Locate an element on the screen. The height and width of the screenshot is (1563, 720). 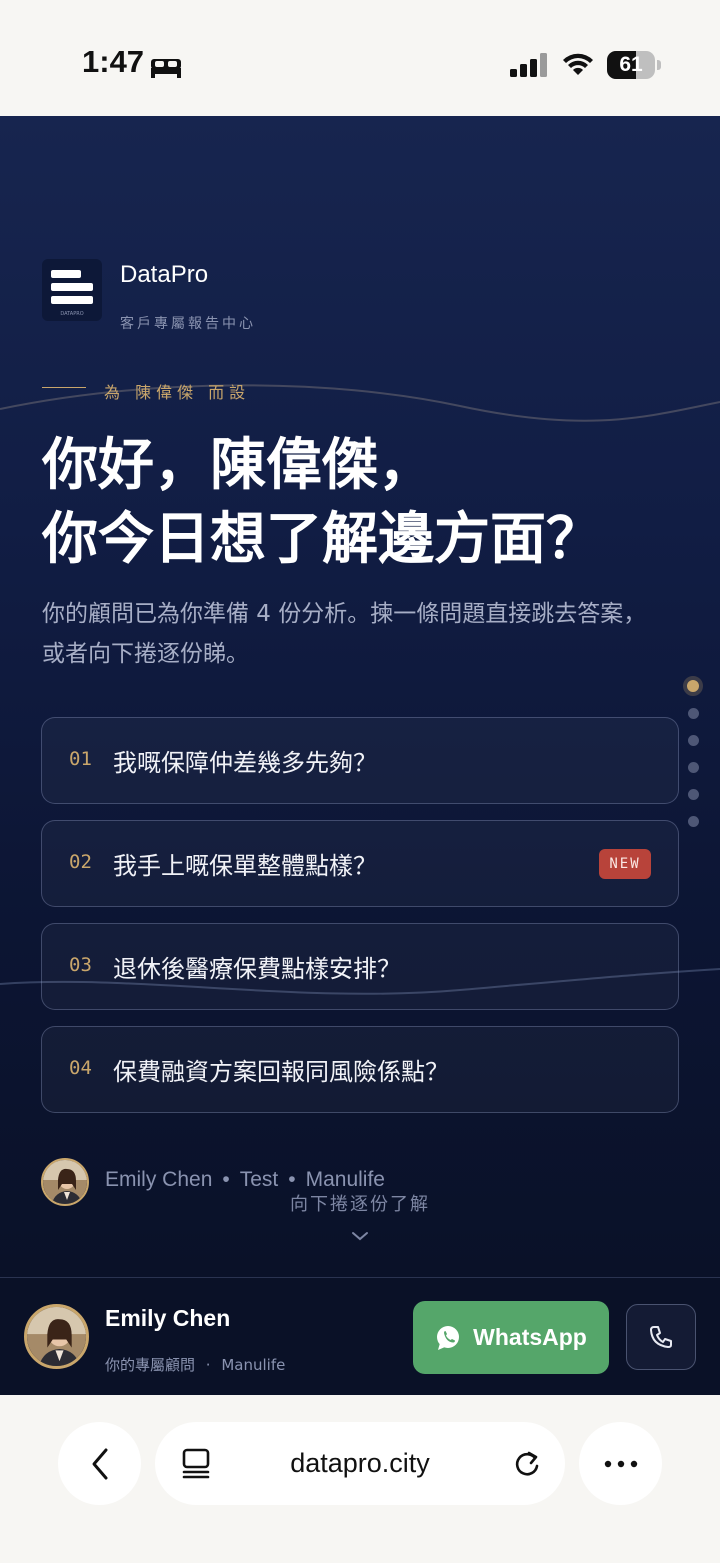
back-icon is located at coordinates (99, 1463).